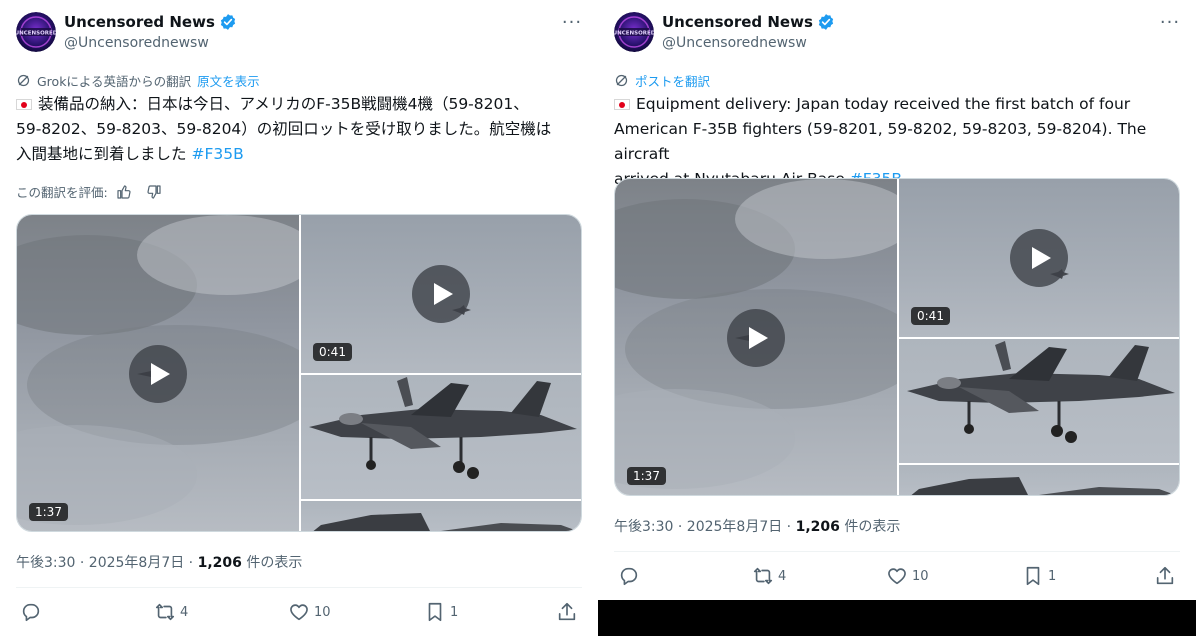  What do you see at coordinates (897, 618) in the screenshot?
I see `black-bar` at bounding box center [897, 618].